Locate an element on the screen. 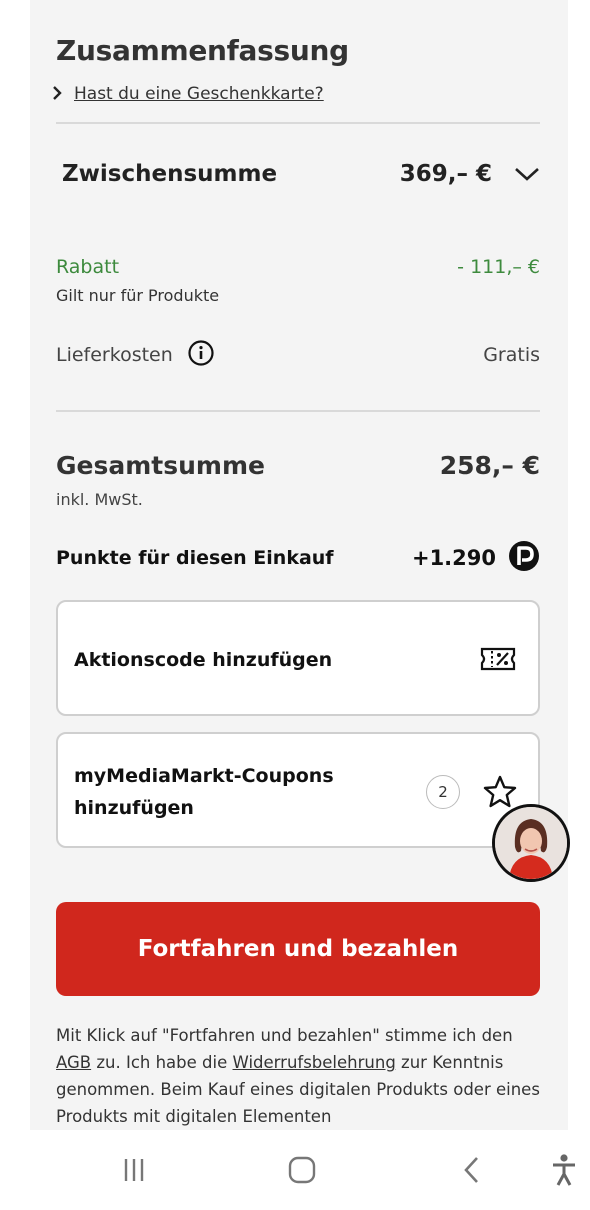 The image size is (590, 1210). agb-link: AGB is located at coordinates (73, 1062).